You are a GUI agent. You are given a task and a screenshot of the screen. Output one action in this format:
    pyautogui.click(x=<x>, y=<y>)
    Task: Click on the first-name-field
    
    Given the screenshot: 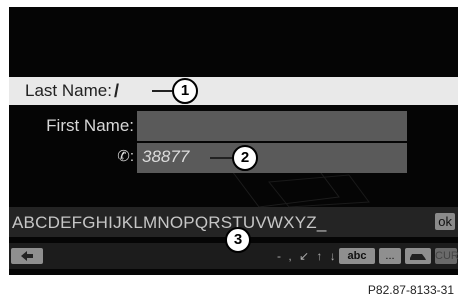 What is the action you would take?
    pyautogui.click(x=272, y=126)
    